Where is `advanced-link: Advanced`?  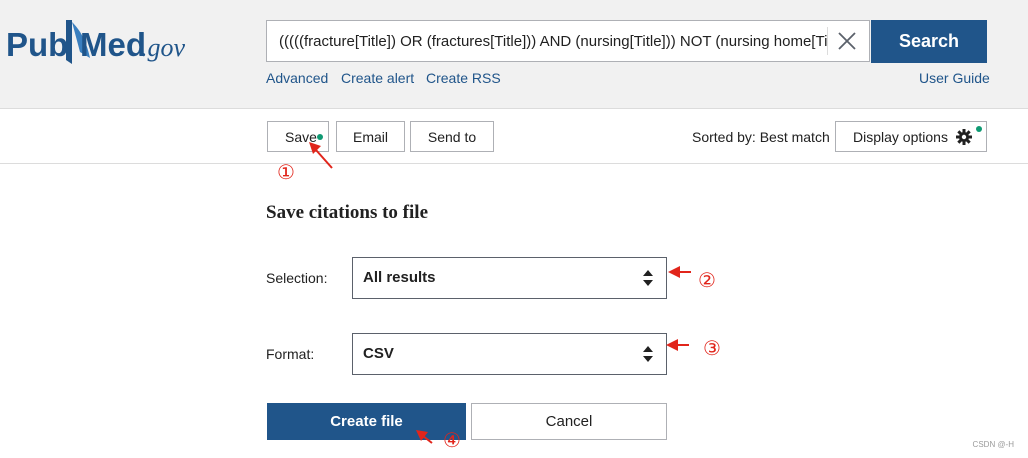 advanced-link: Advanced is located at coordinates (297, 78).